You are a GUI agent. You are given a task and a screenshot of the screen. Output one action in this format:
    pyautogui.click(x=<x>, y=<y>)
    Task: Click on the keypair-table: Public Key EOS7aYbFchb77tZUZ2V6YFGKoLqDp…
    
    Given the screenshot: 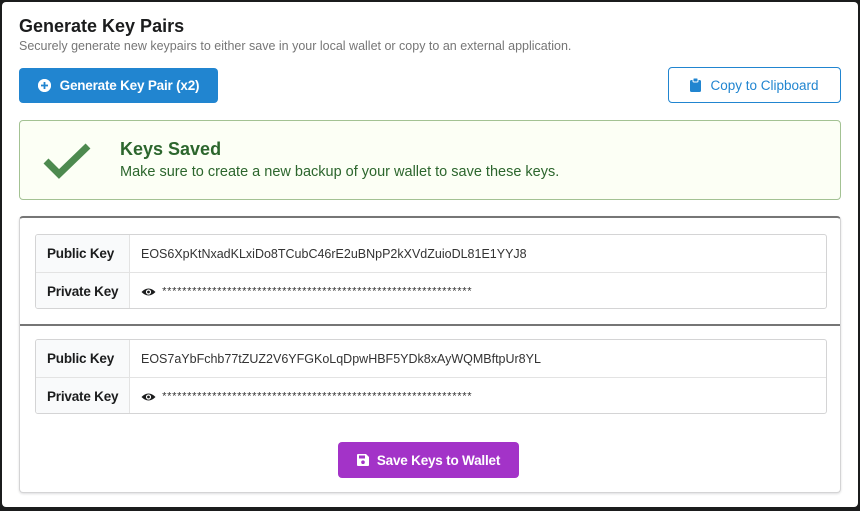 What is the action you would take?
    pyautogui.click(x=431, y=376)
    